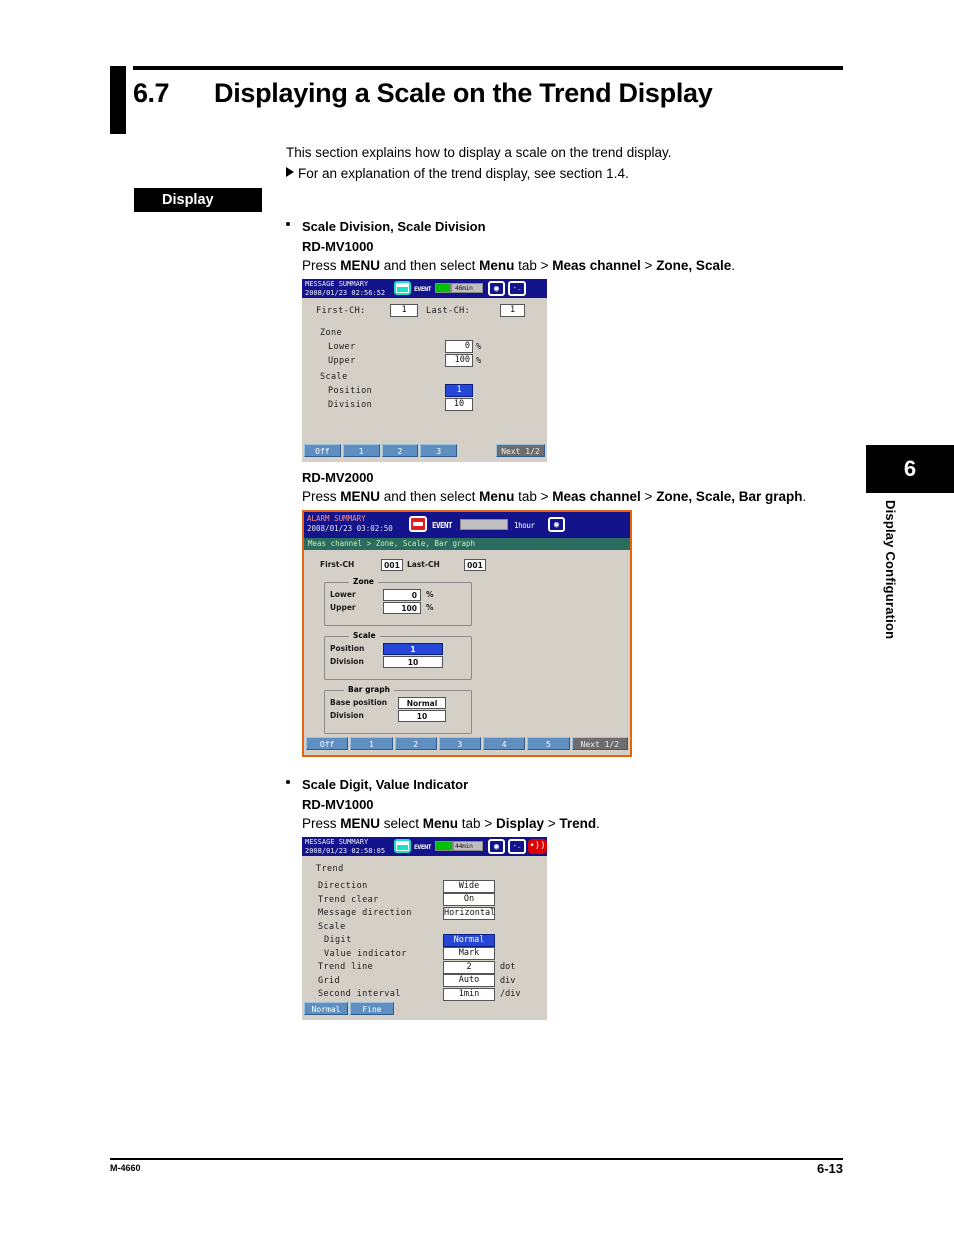 The width and height of the screenshot is (954, 1235). I want to click on screen3-fkey-1: Fine, so click(372, 1008).